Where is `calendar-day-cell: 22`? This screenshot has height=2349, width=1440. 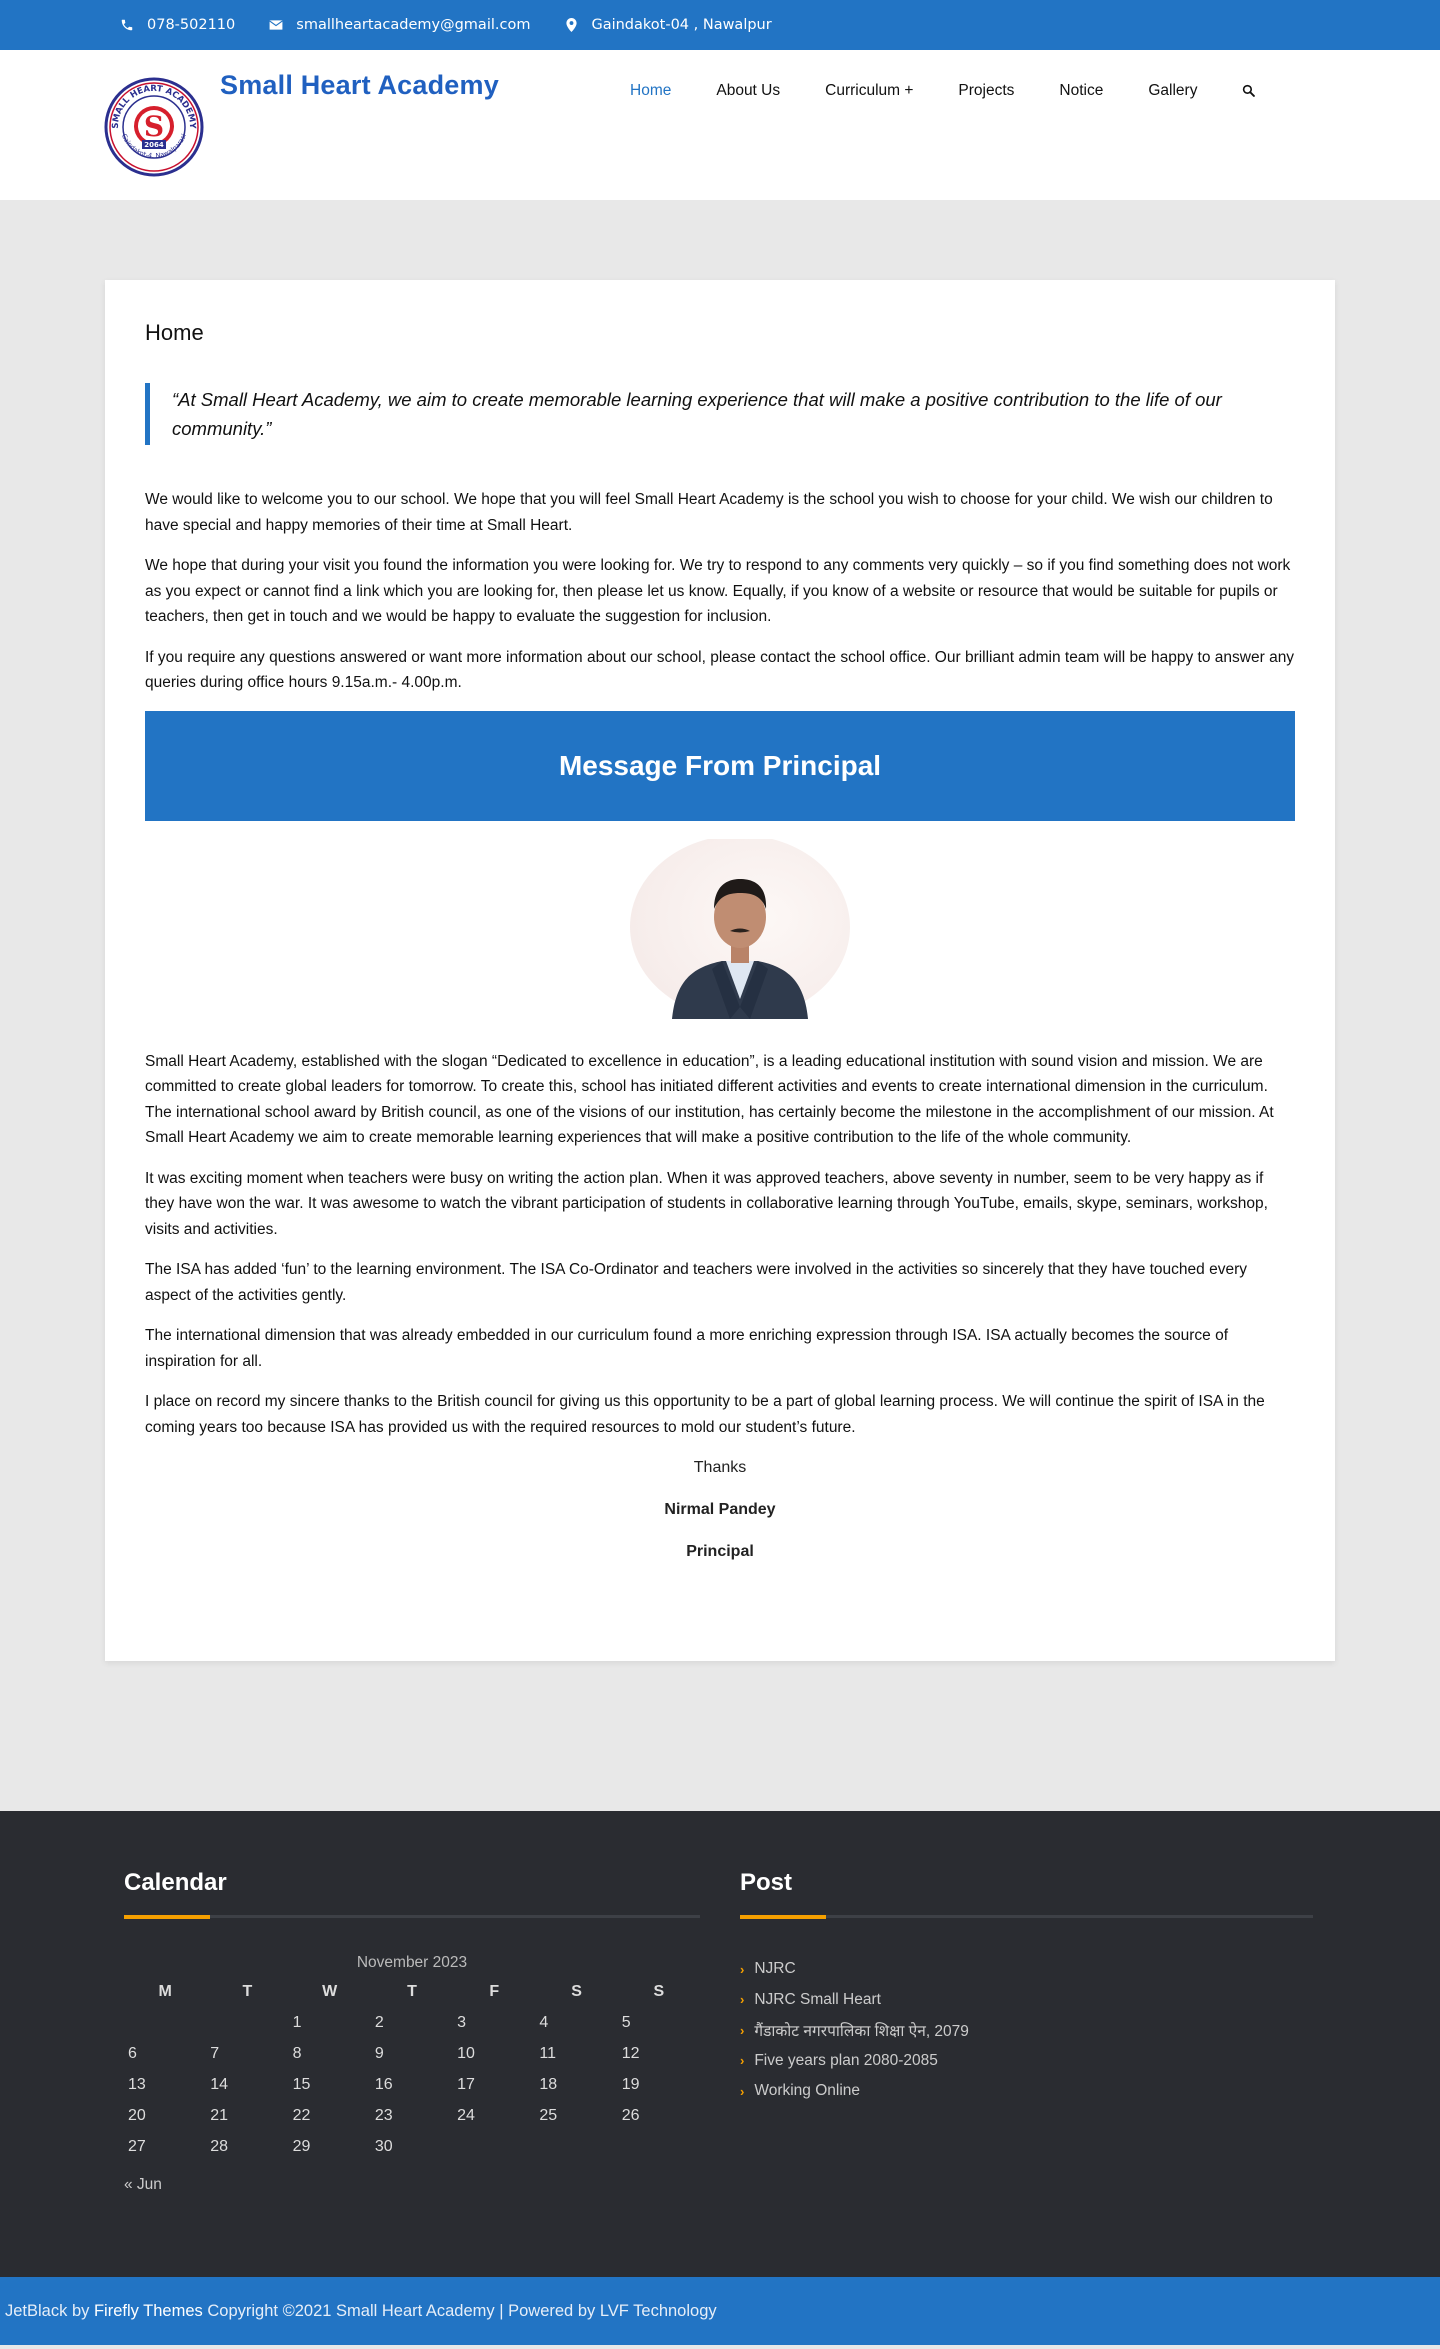
calendar-day-cell: 22 is located at coordinates (301, 2115).